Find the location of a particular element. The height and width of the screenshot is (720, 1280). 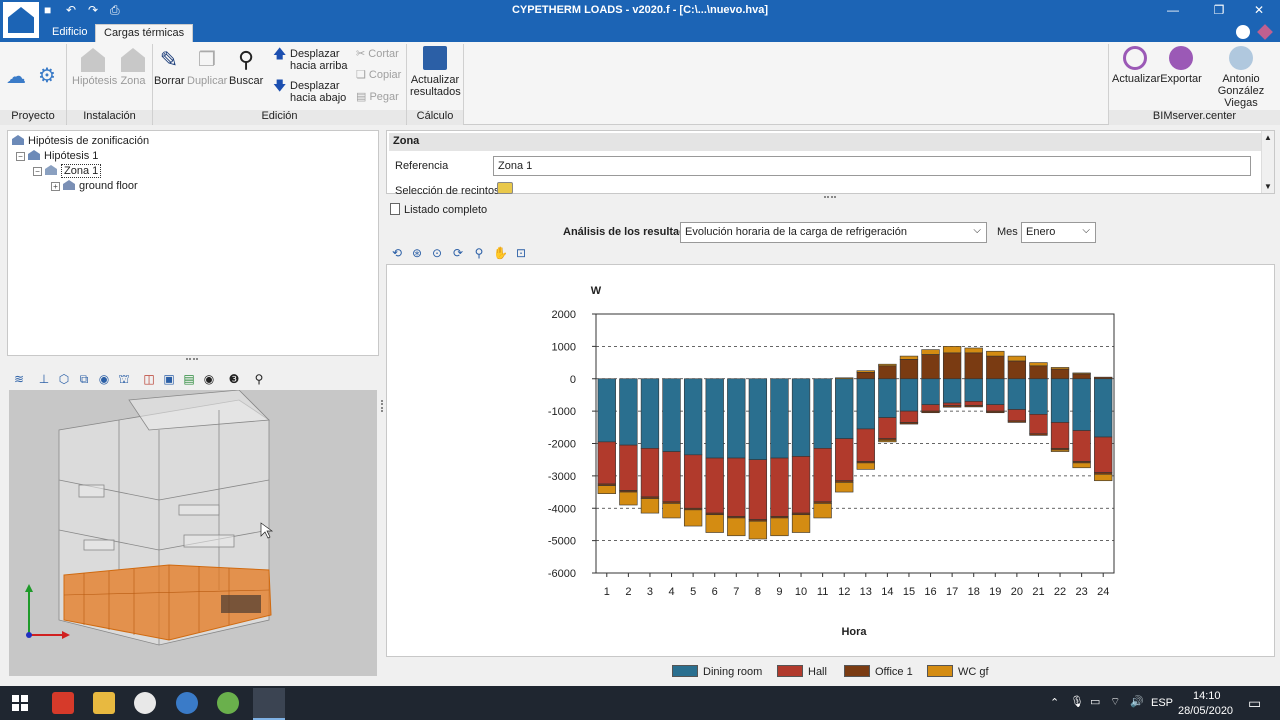

actualizar-resultados-button: Actualizar resultados is located at coordinates (435, 72).